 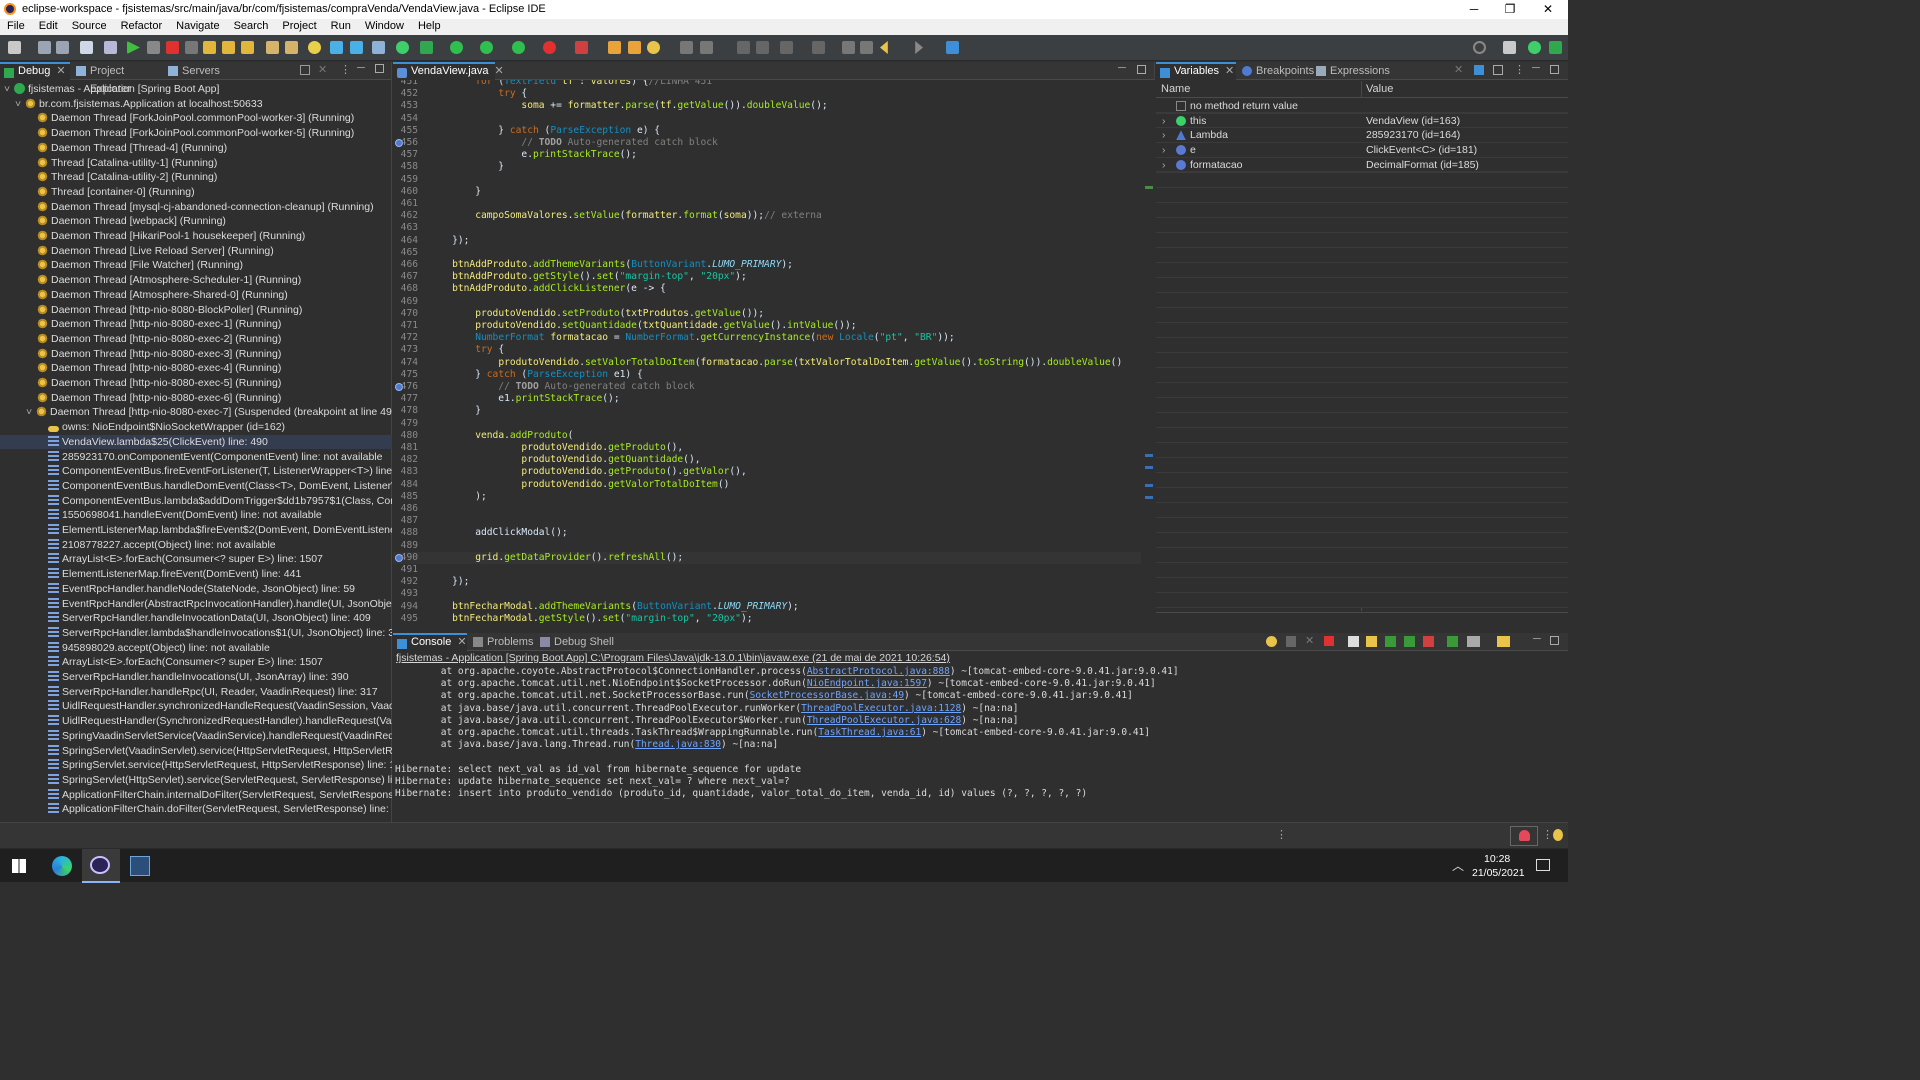 What do you see at coordinates (952, 47) in the screenshot?
I see `perspective-icon` at bounding box center [952, 47].